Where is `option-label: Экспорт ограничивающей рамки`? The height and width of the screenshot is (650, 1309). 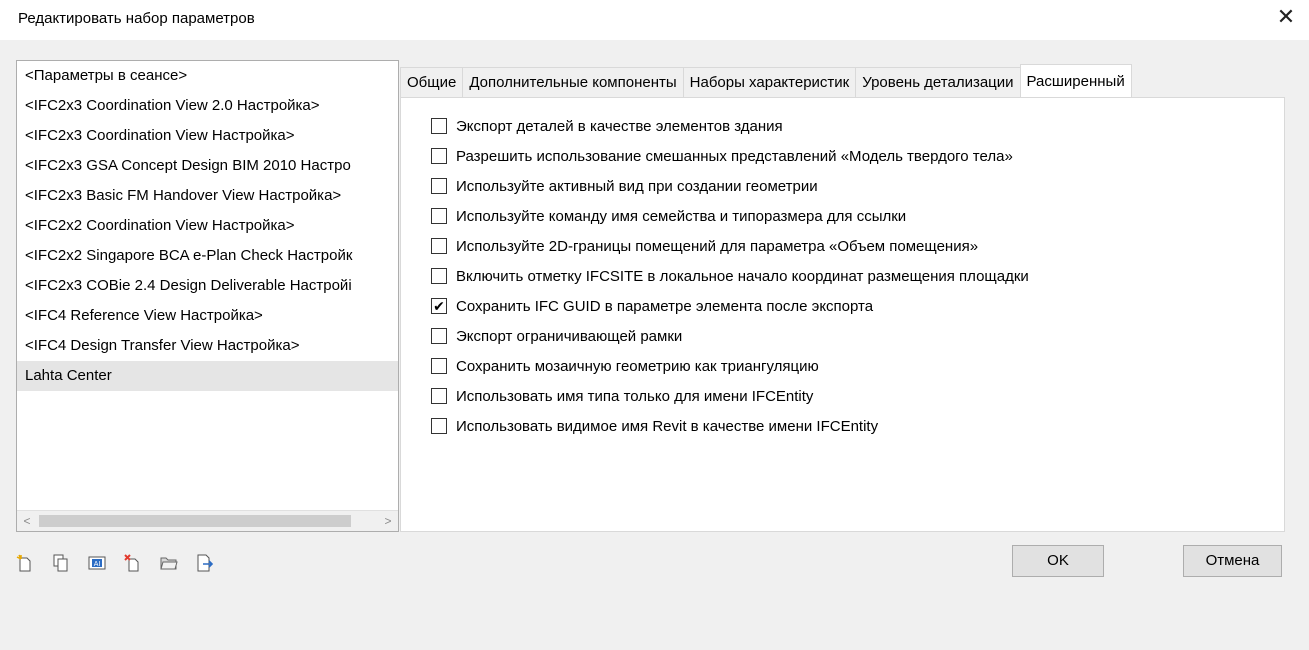
option-label: Экспорт ограничивающей рамки is located at coordinates (569, 336).